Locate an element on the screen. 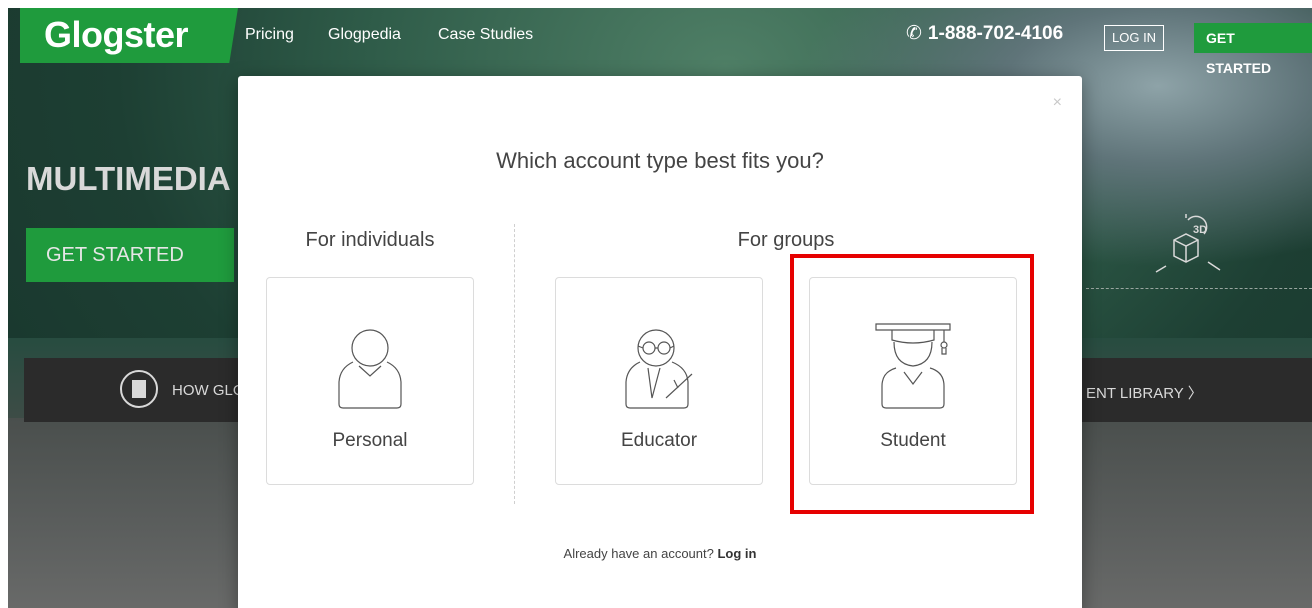 This screenshot has width=1312, height=608. column-divider is located at coordinates (514, 364).